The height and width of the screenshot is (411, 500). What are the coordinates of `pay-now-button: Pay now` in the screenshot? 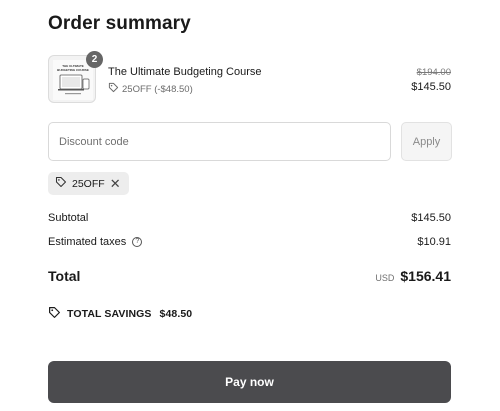 It's located at (249, 382).